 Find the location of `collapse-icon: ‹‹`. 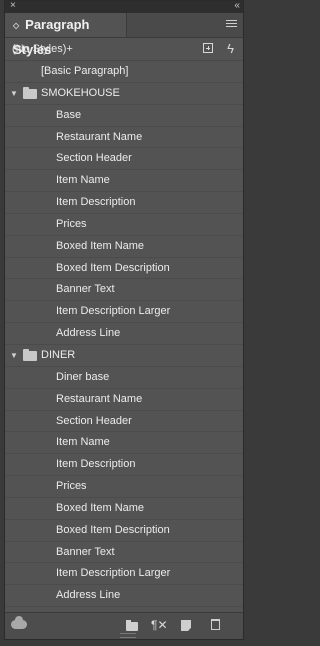

collapse-icon: ‹‹ is located at coordinates (237, 5).